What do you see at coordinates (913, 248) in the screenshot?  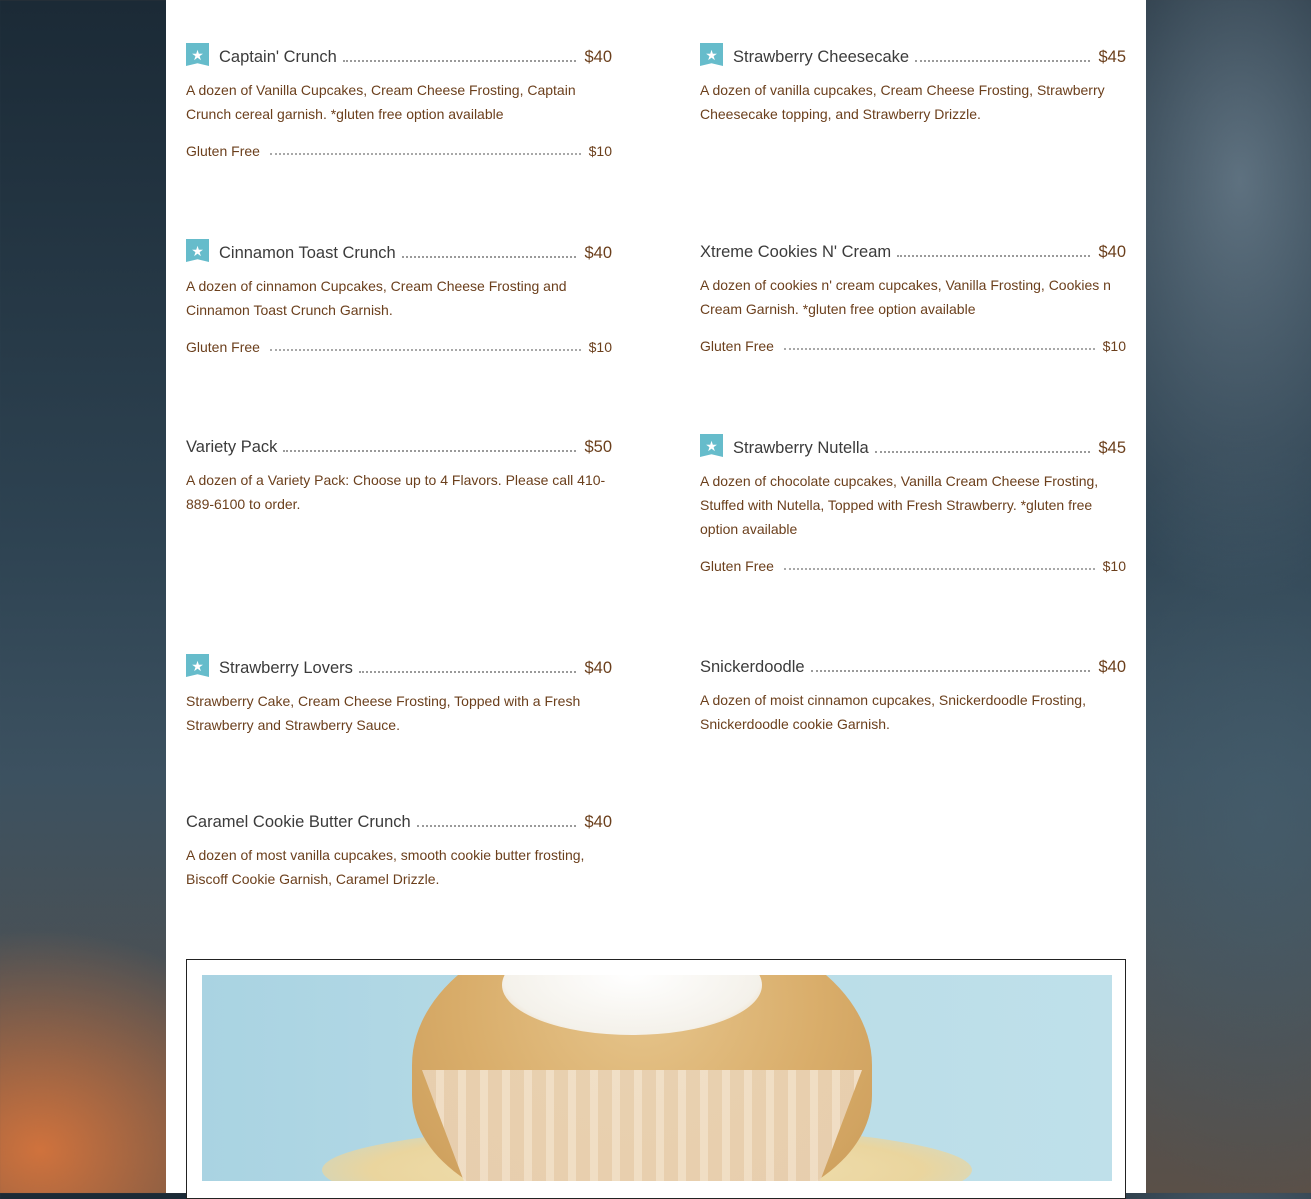 I see `menu-item-header: Xtreme Cookies N' Cream $40` at bounding box center [913, 248].